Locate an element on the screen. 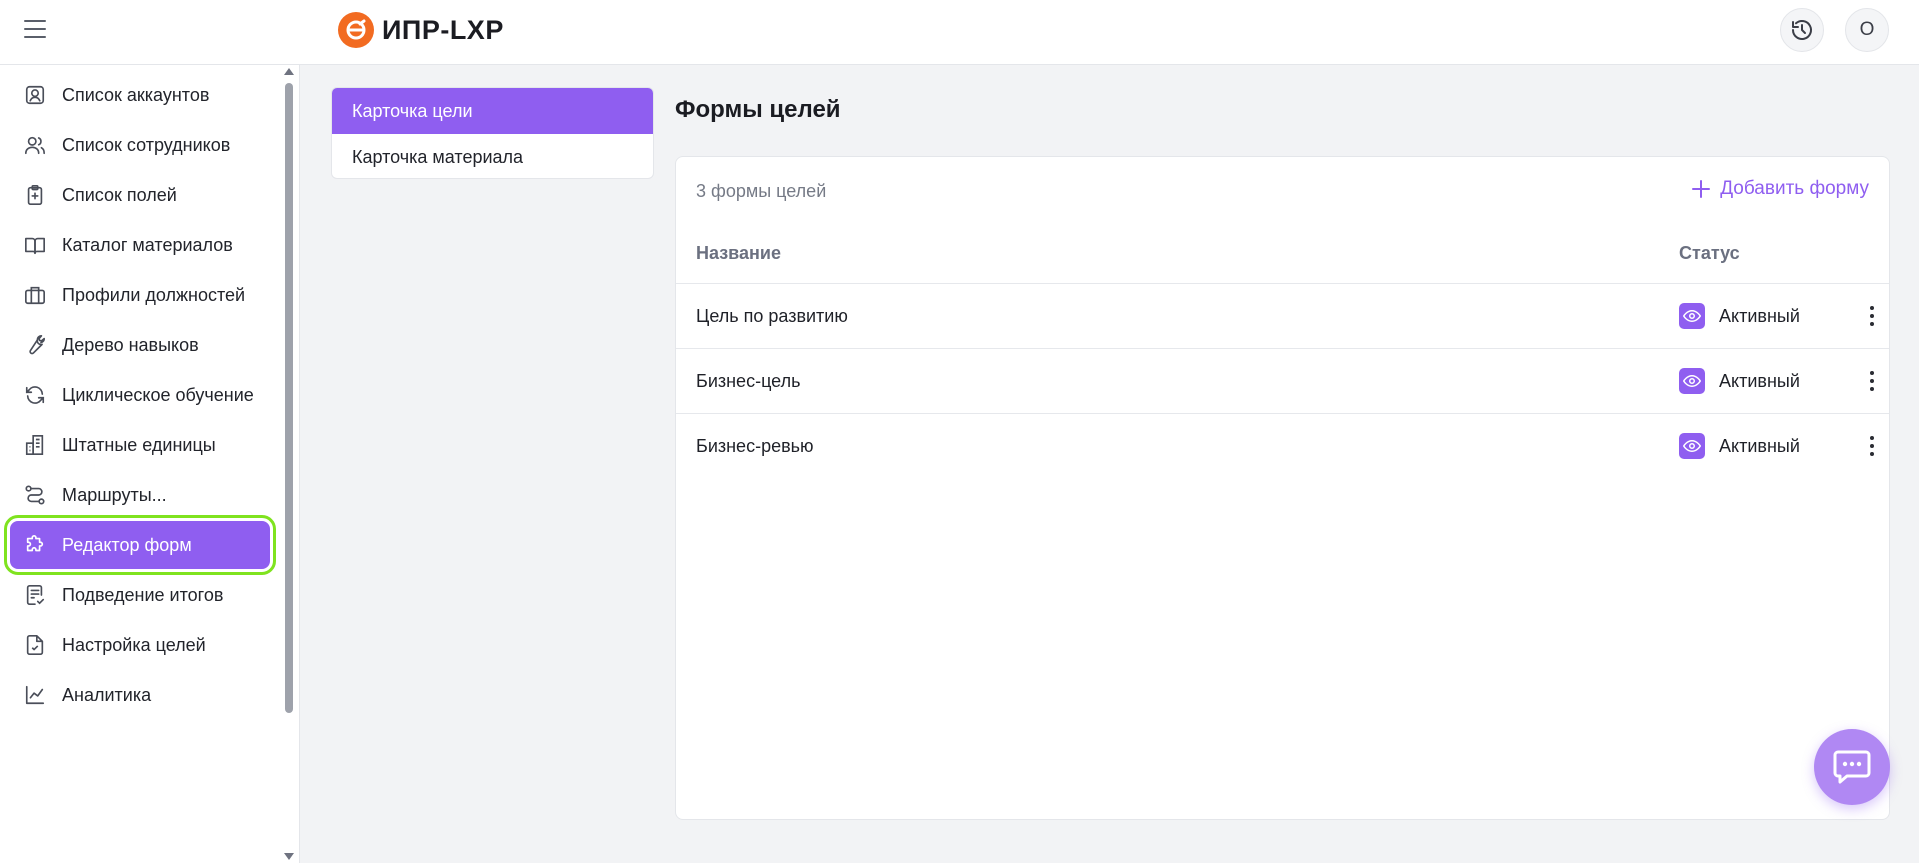 The width and height of the screenshot is (1919, 863). sidebar-item-positions: Профили должностей is located at coordinates (140, 295).